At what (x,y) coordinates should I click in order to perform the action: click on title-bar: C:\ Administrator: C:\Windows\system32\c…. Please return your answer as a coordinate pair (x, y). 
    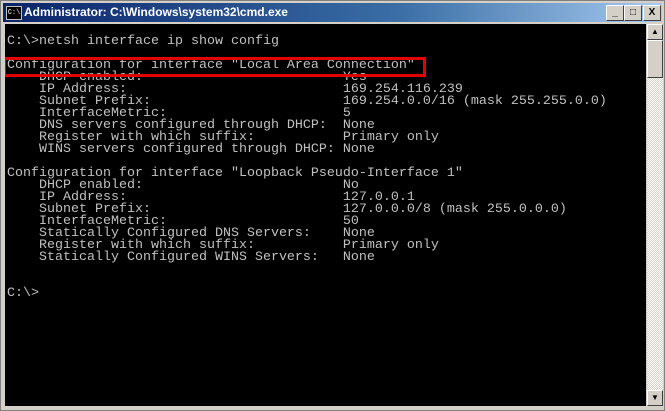
    Looking at the image, I should click on (332, 12).